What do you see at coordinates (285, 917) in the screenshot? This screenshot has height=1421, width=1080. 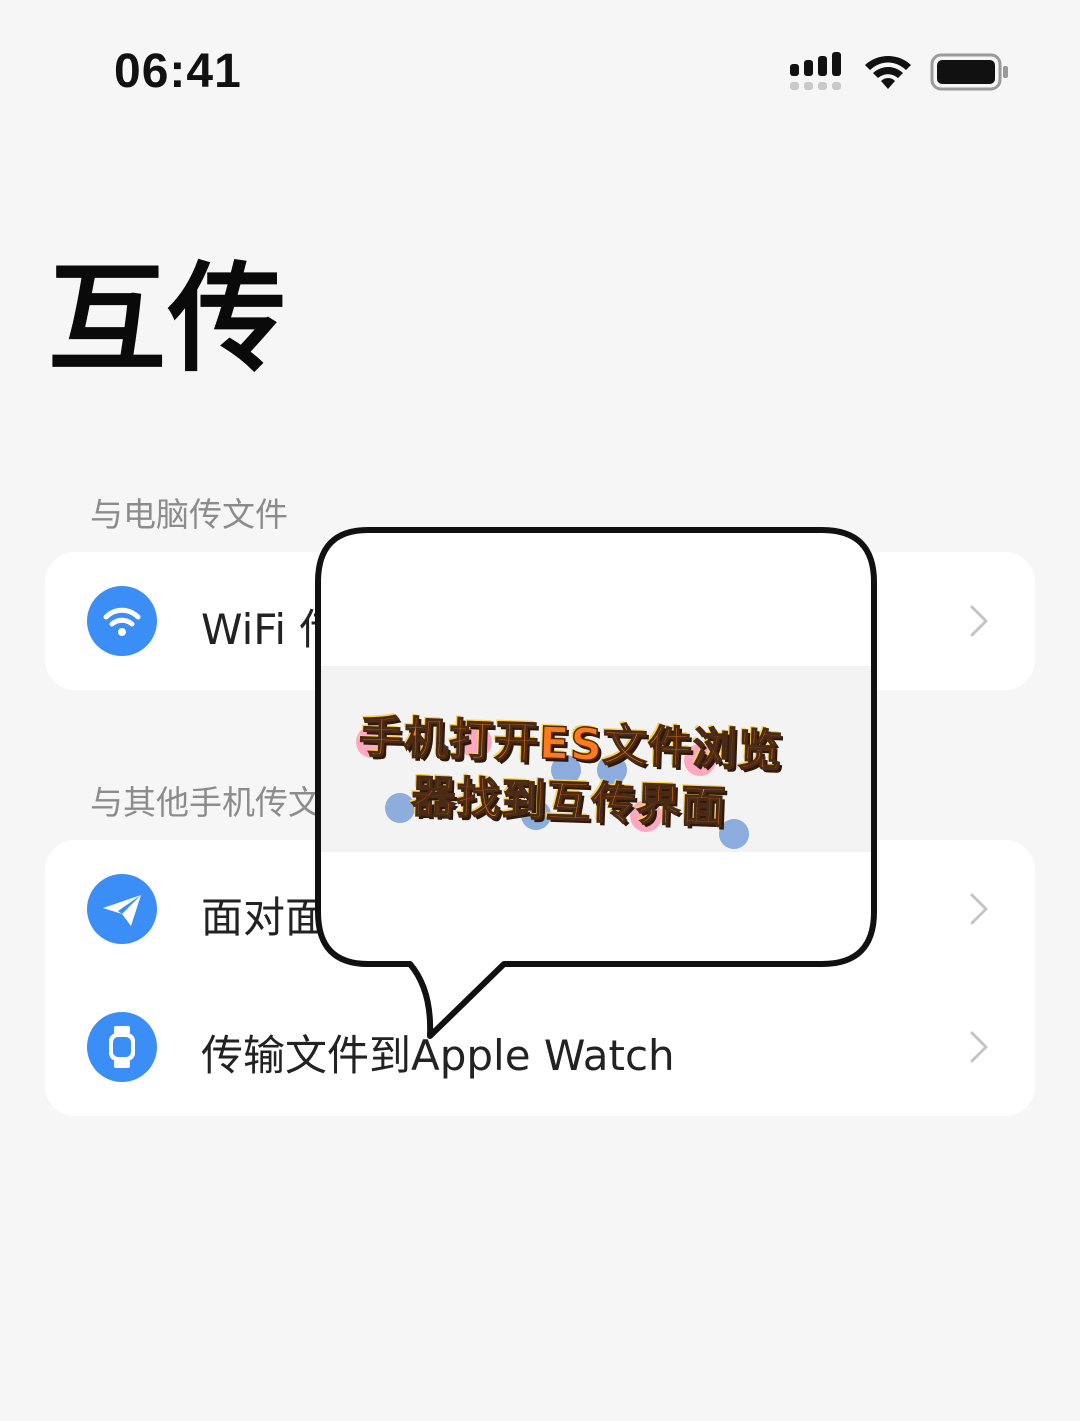 I see `face-to-face-label: 面对面传` at bounding box center [285, 917].